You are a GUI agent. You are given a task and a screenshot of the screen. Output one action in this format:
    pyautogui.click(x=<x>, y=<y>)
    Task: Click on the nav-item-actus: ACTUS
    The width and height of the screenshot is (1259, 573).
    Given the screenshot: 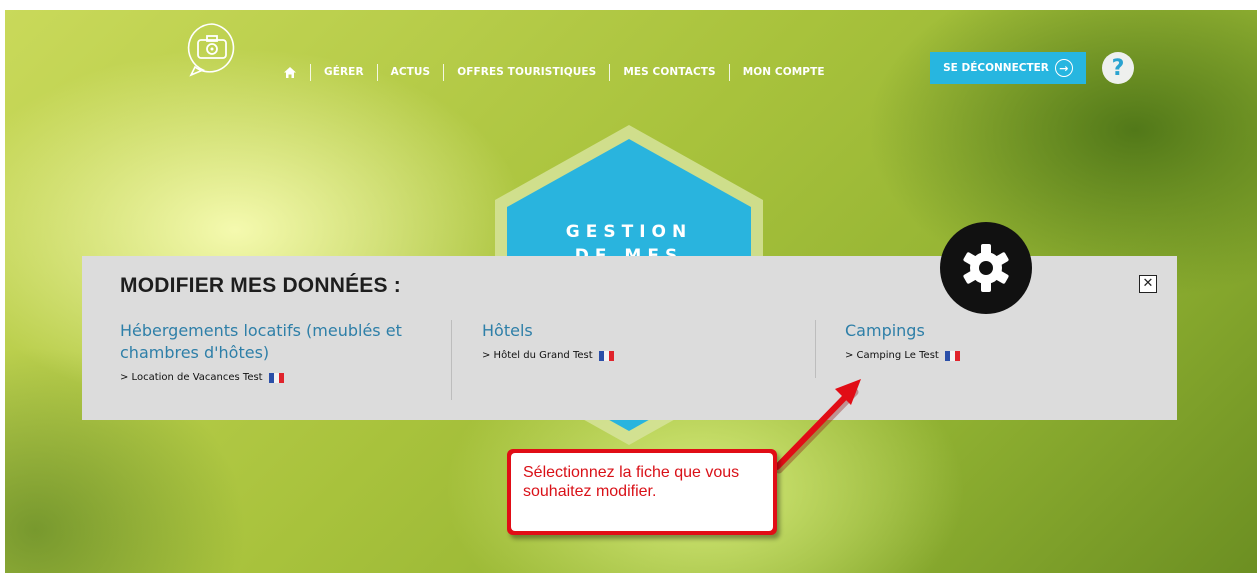 What is the action you would take?
    pyautogui.click(x=411, y=72)
    